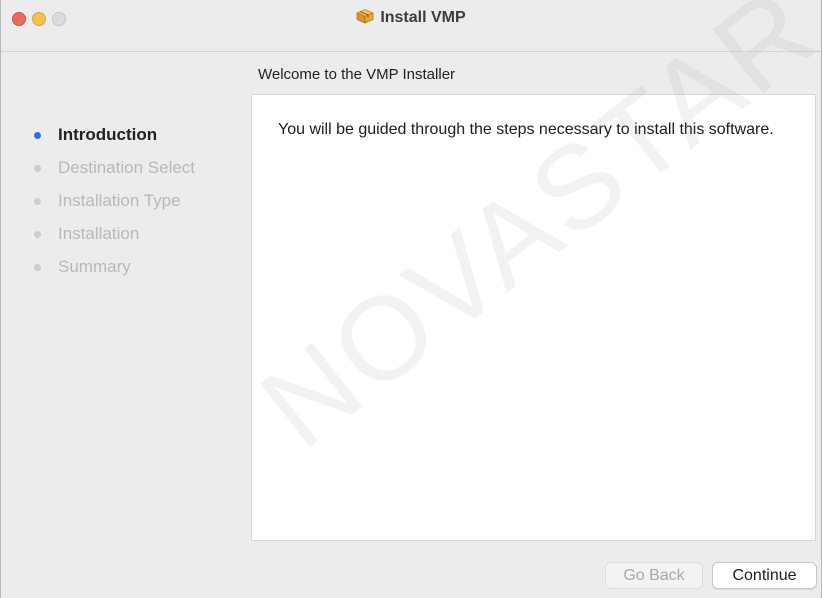  I want to click on step-label: Installation Type, so click(119, 200).